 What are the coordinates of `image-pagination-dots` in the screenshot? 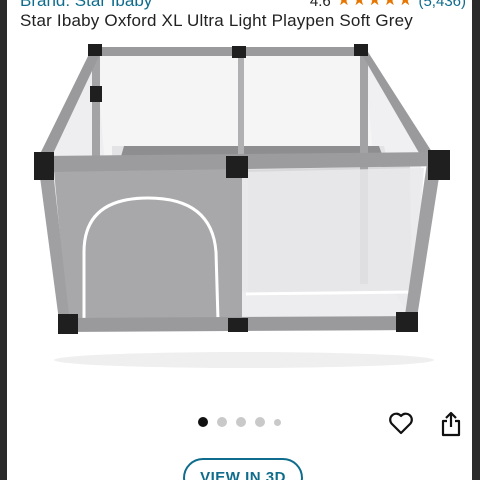 It's located at (239, 422).